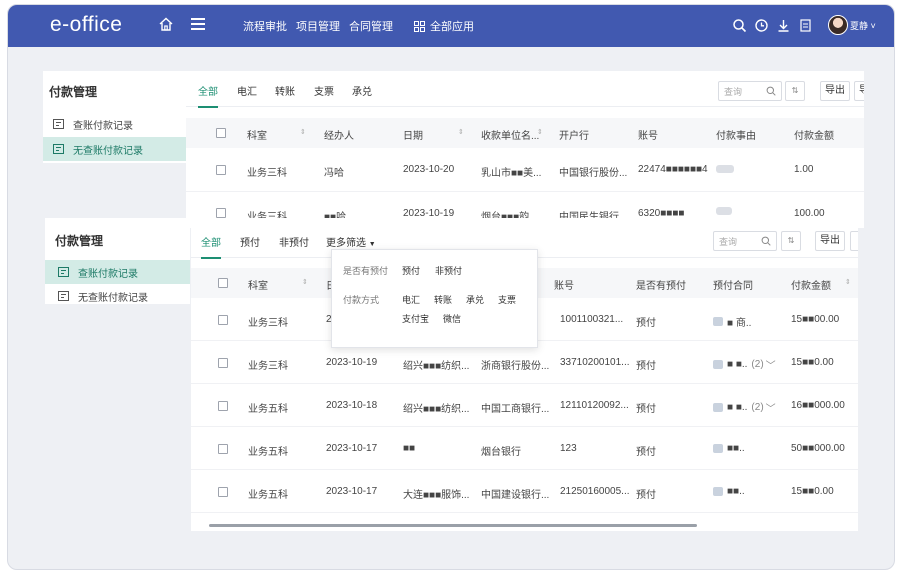 This screenshot has width=900, height=577. What do you see at coordinates (783, 25) in the screenshot?
I see `download-icon` at bounding box center [783, 25].